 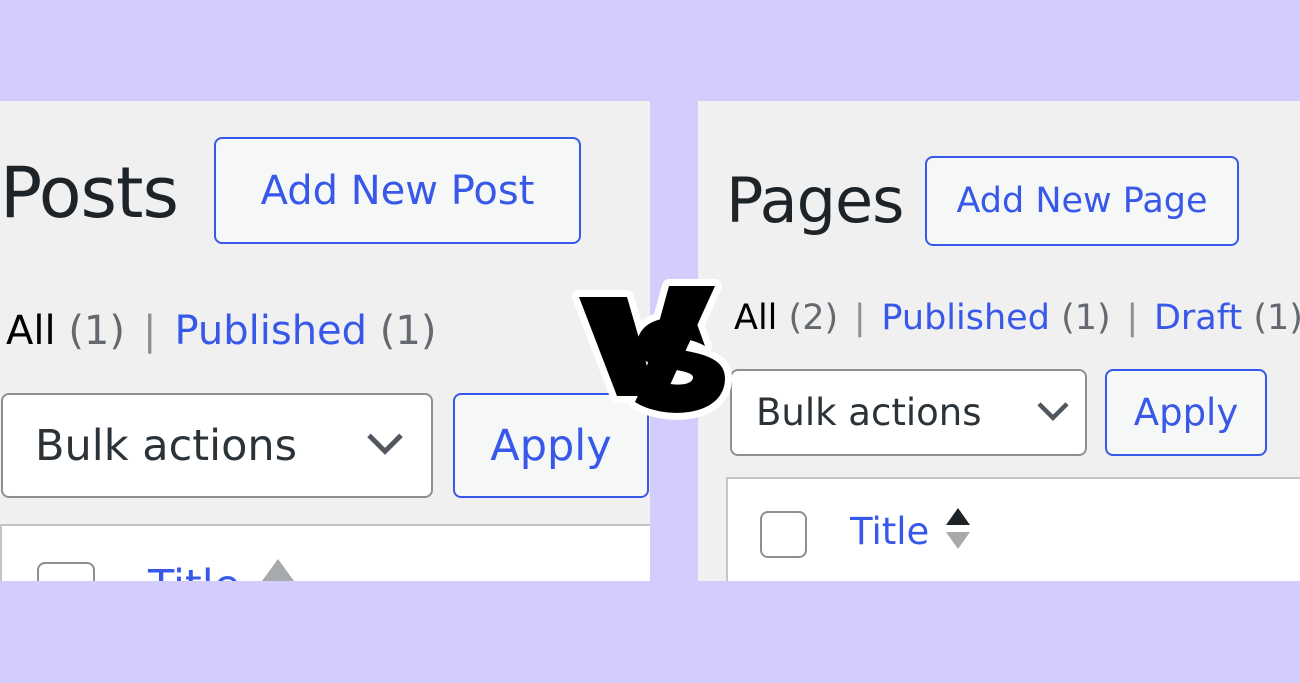 I want to click on add-new-post-button: Add New Post, so click(x=397, y=190).